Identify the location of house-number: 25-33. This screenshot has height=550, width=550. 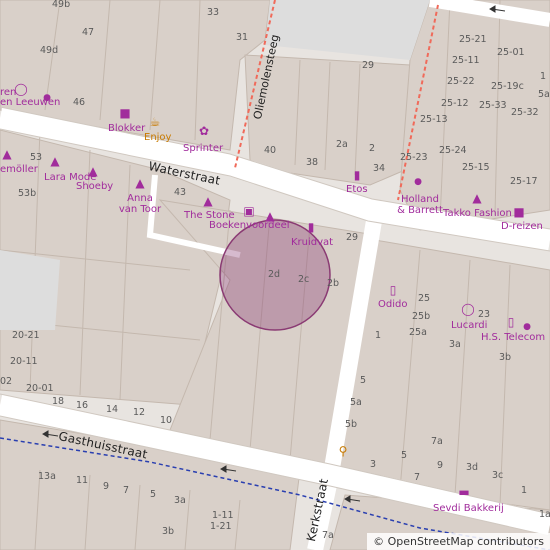
(493, 105).